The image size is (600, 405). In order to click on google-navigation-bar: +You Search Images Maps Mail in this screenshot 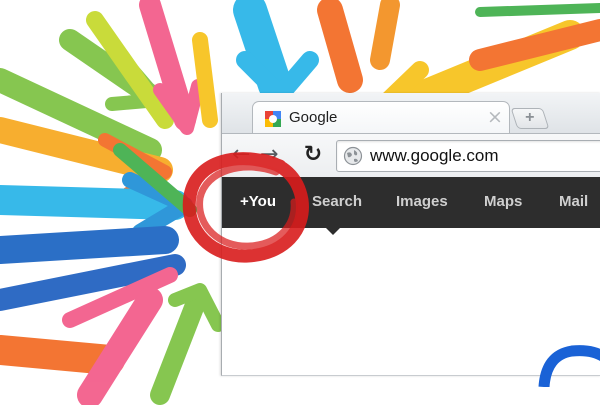, I will do `click(411, 202)`.